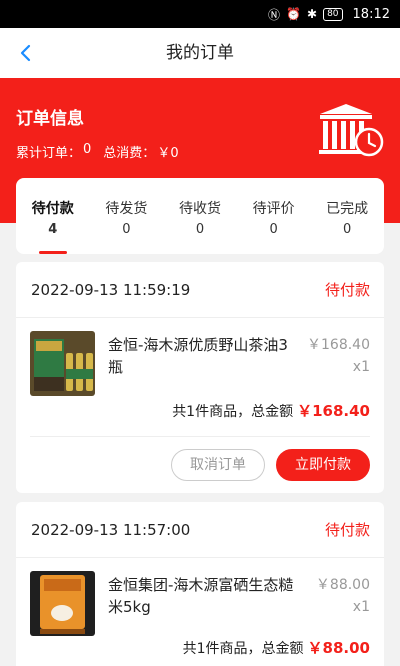 This screenshot has height=666, width=400. What do you see at coordinates (274, 14) in the screenshot?
I see `nfc-icon: Ⓝ` at bounding box center [274, 14].